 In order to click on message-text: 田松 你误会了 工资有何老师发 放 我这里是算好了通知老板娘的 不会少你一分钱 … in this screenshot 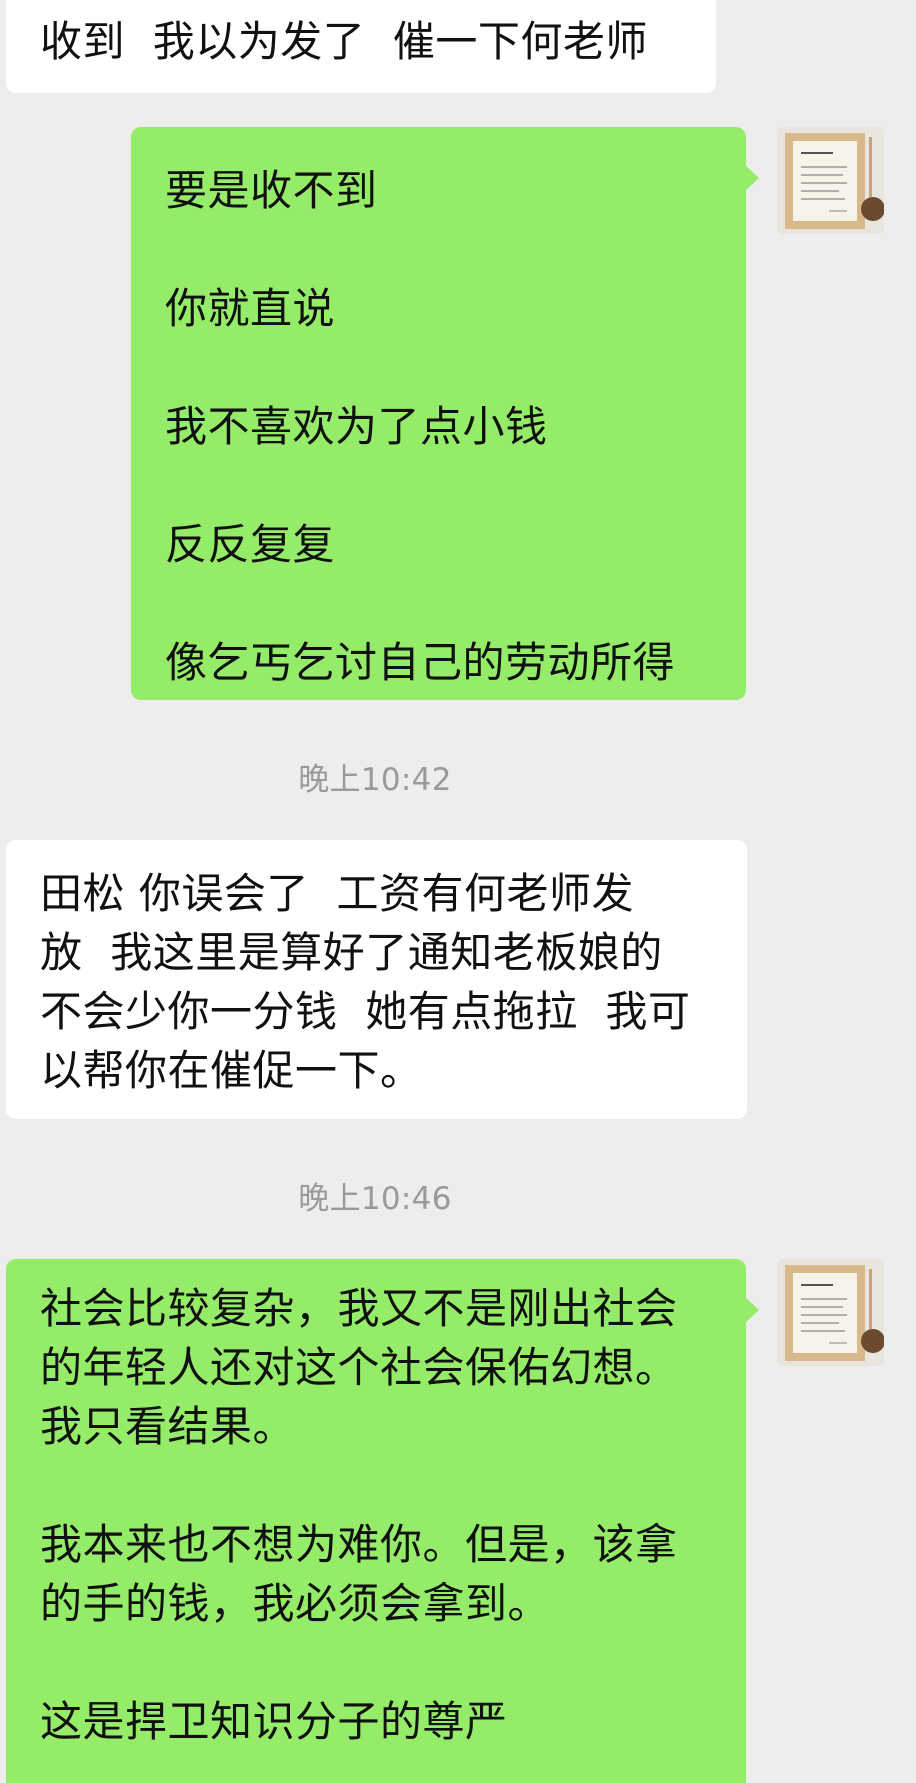, I will do `click(365, 982)`.